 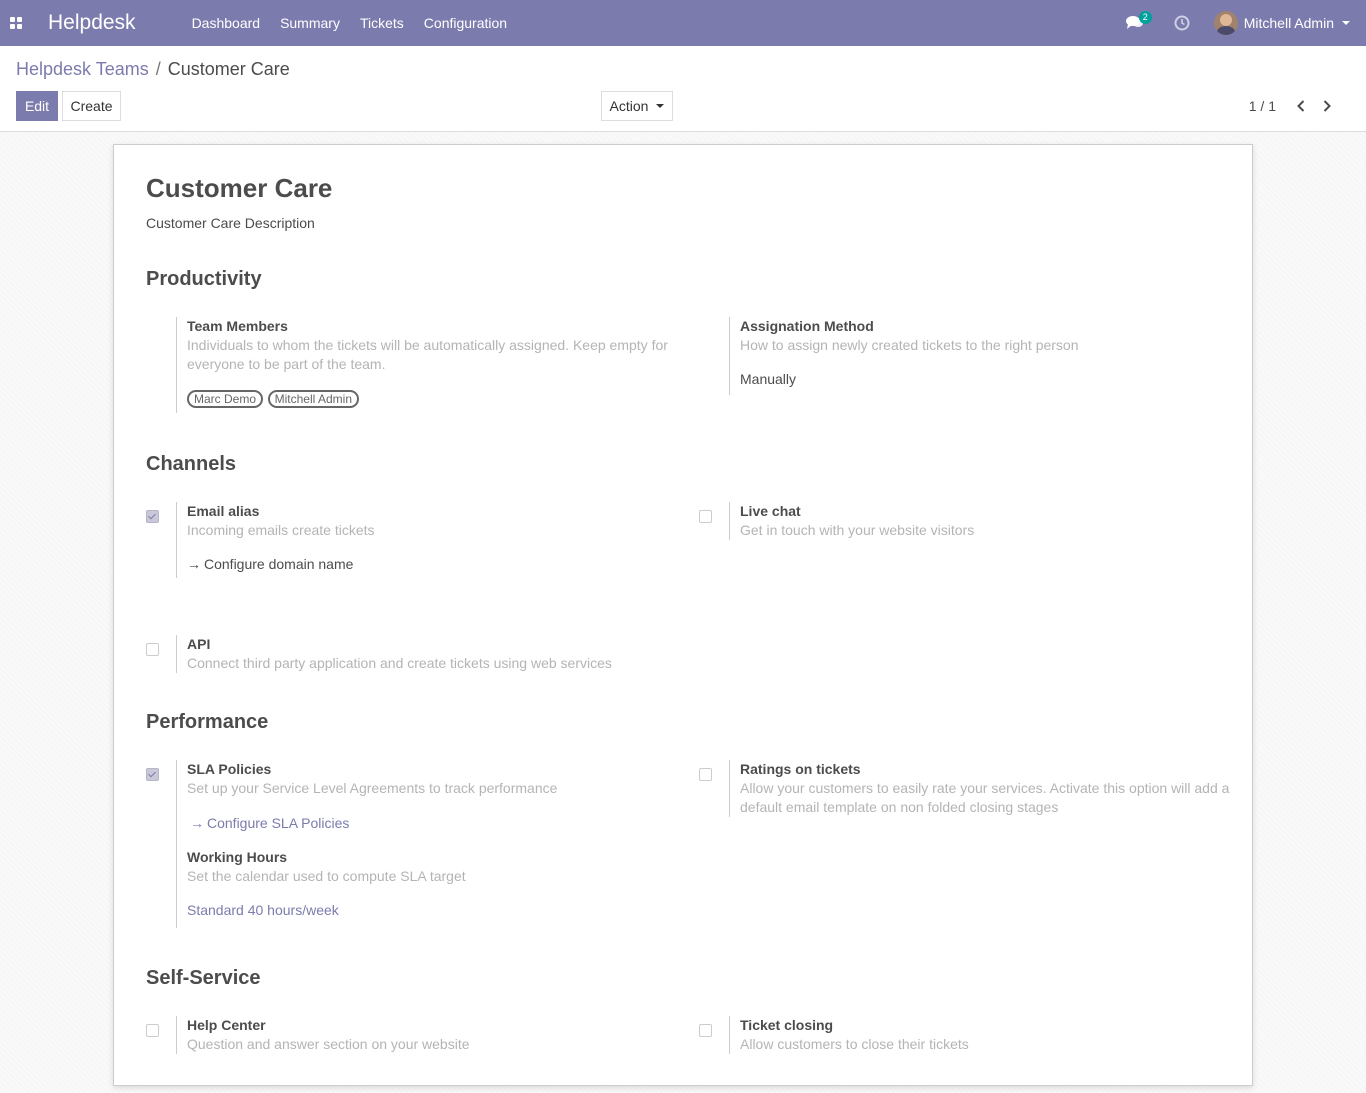 What do you see at coordinates (199, 644) in the screenshot?
I see `api-label: API` at bounding box center [199, 644].